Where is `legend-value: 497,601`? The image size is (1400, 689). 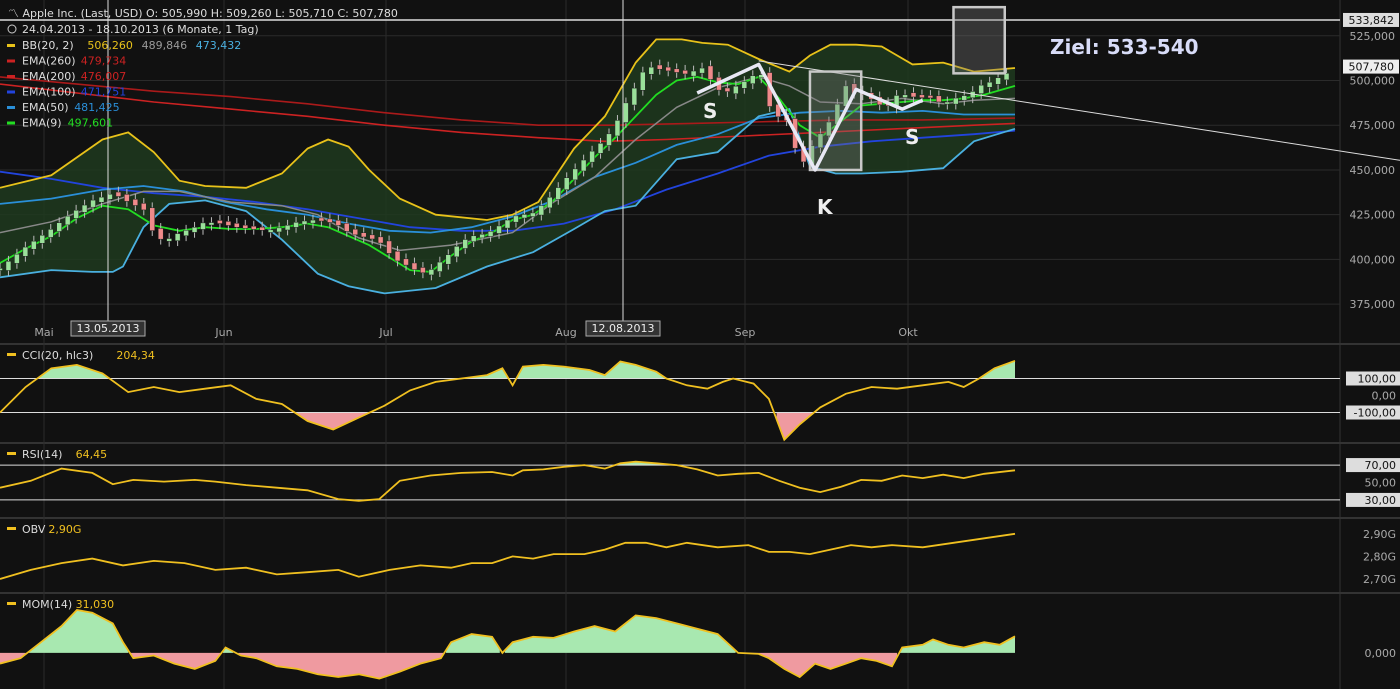
legend-value: 497,601 is located at coordinates (91, 123).